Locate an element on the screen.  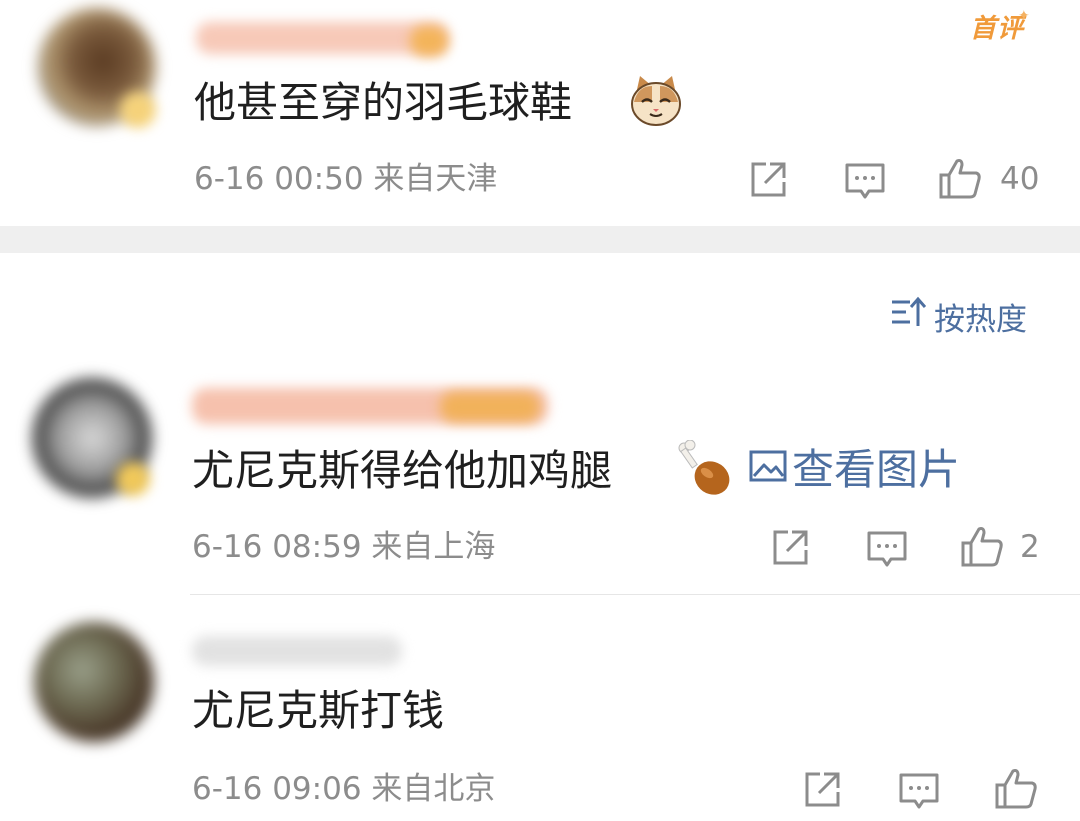
section-divider is located at coordinates (540, 239).